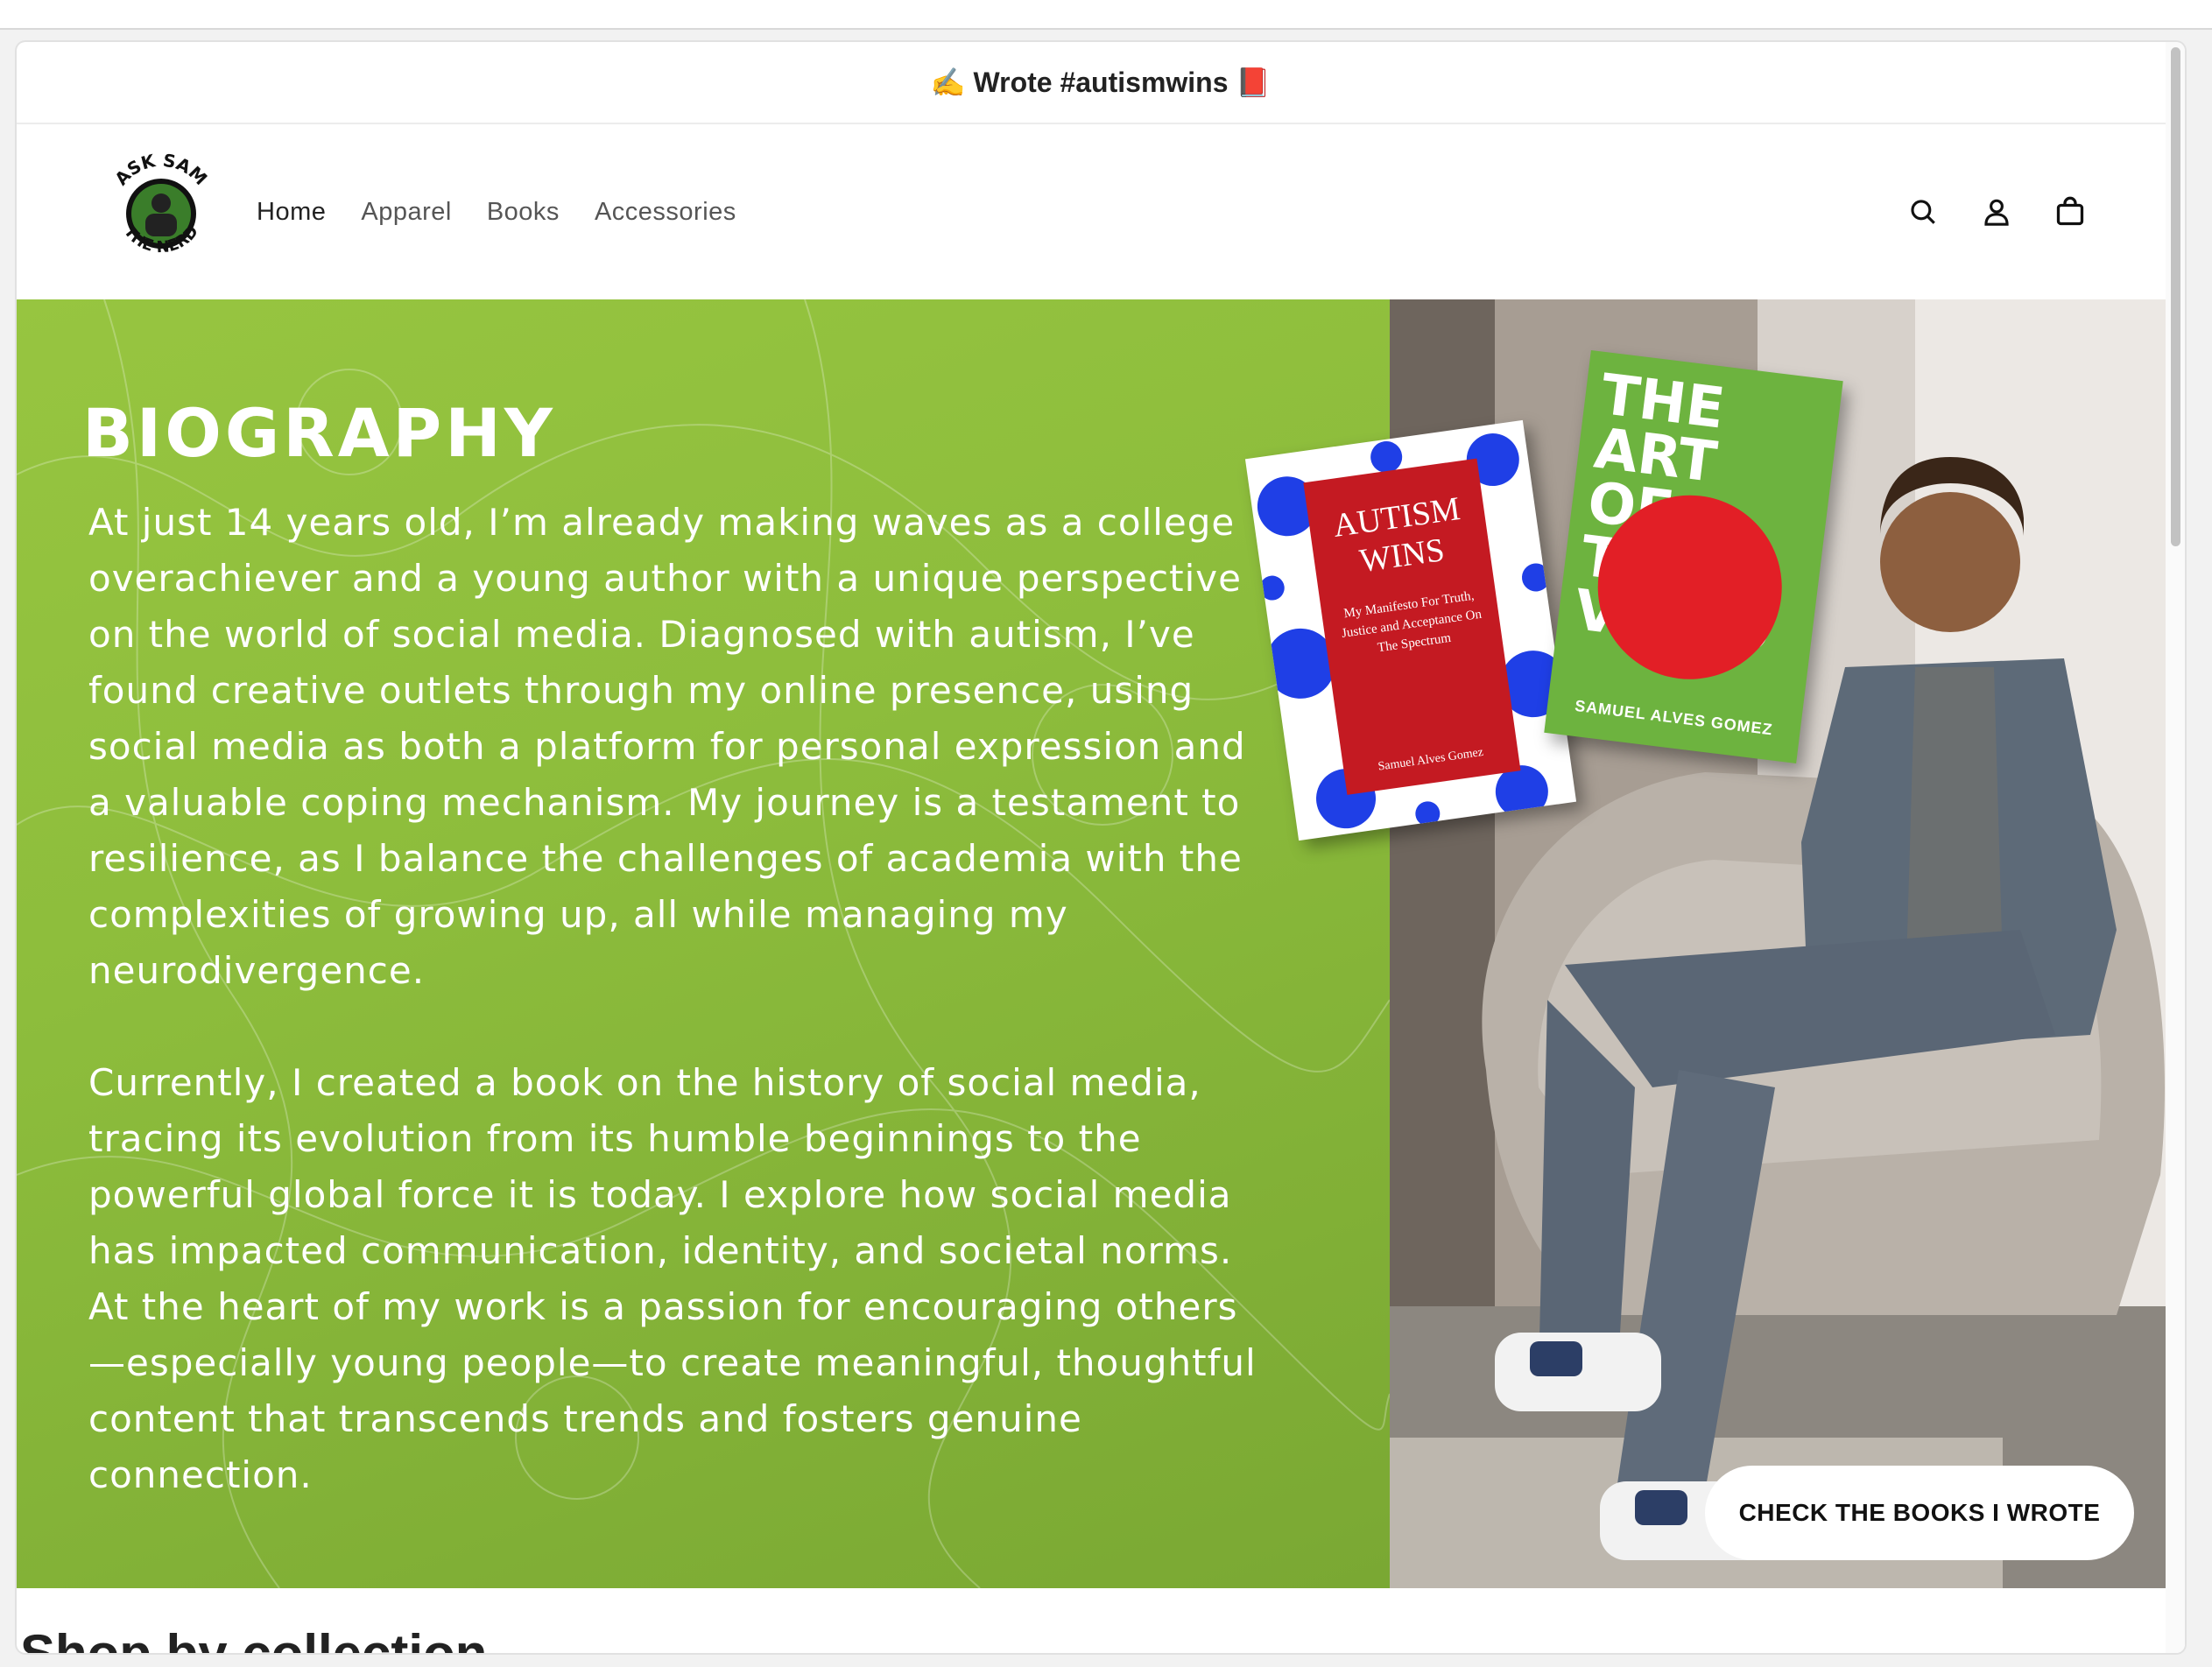 This screenshot has height=1667, width=2212. Describe the element at coordinates (406, 213) in the screenshot. I see `nav-apparel: Apparel` at that location.